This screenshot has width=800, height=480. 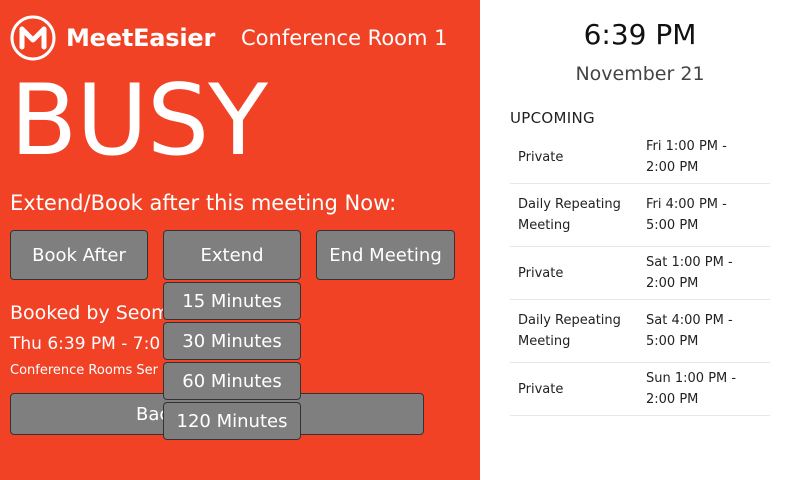 What do you see at coordinates (232, 301) in the screenshot?
I see `extend-option-15: 15 Minutes` at bounding box center [232, 301].